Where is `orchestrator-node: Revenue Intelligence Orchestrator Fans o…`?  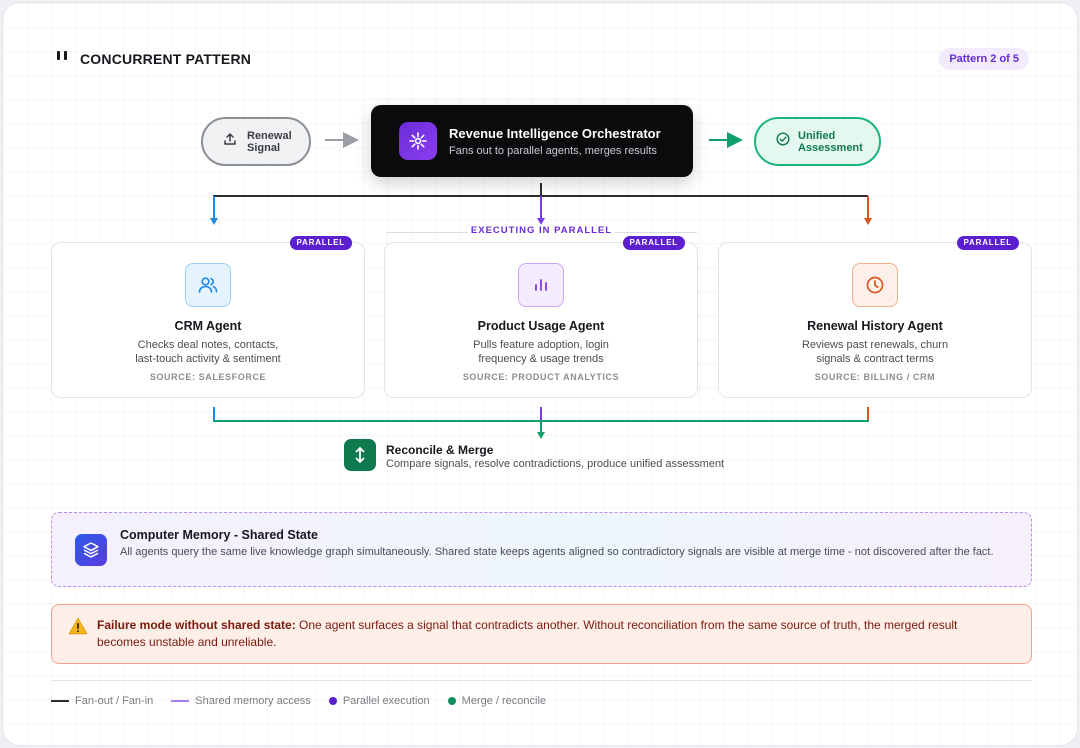 orchestrator-node: Revenue Intelligence Orchestrator Fans o… is located at coordinates (532, 141).